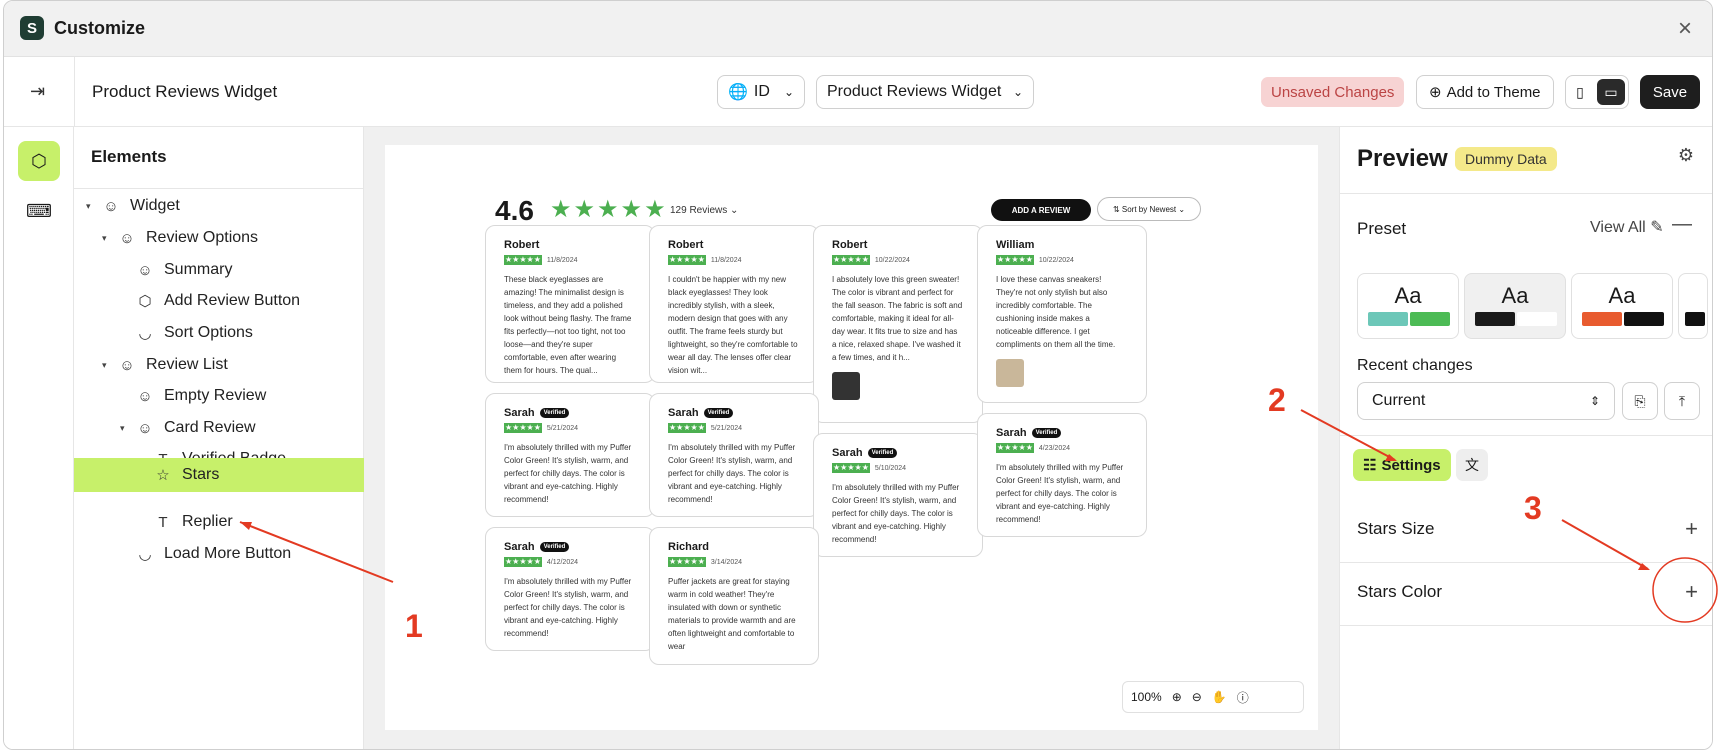 Image resolution: width=1720 pixels, height=756 pixels. Describe the element at coordinates (219, 238) in the screenshot. I see `tree-item-review-options: ▾ ☺ Review Options` at that location.